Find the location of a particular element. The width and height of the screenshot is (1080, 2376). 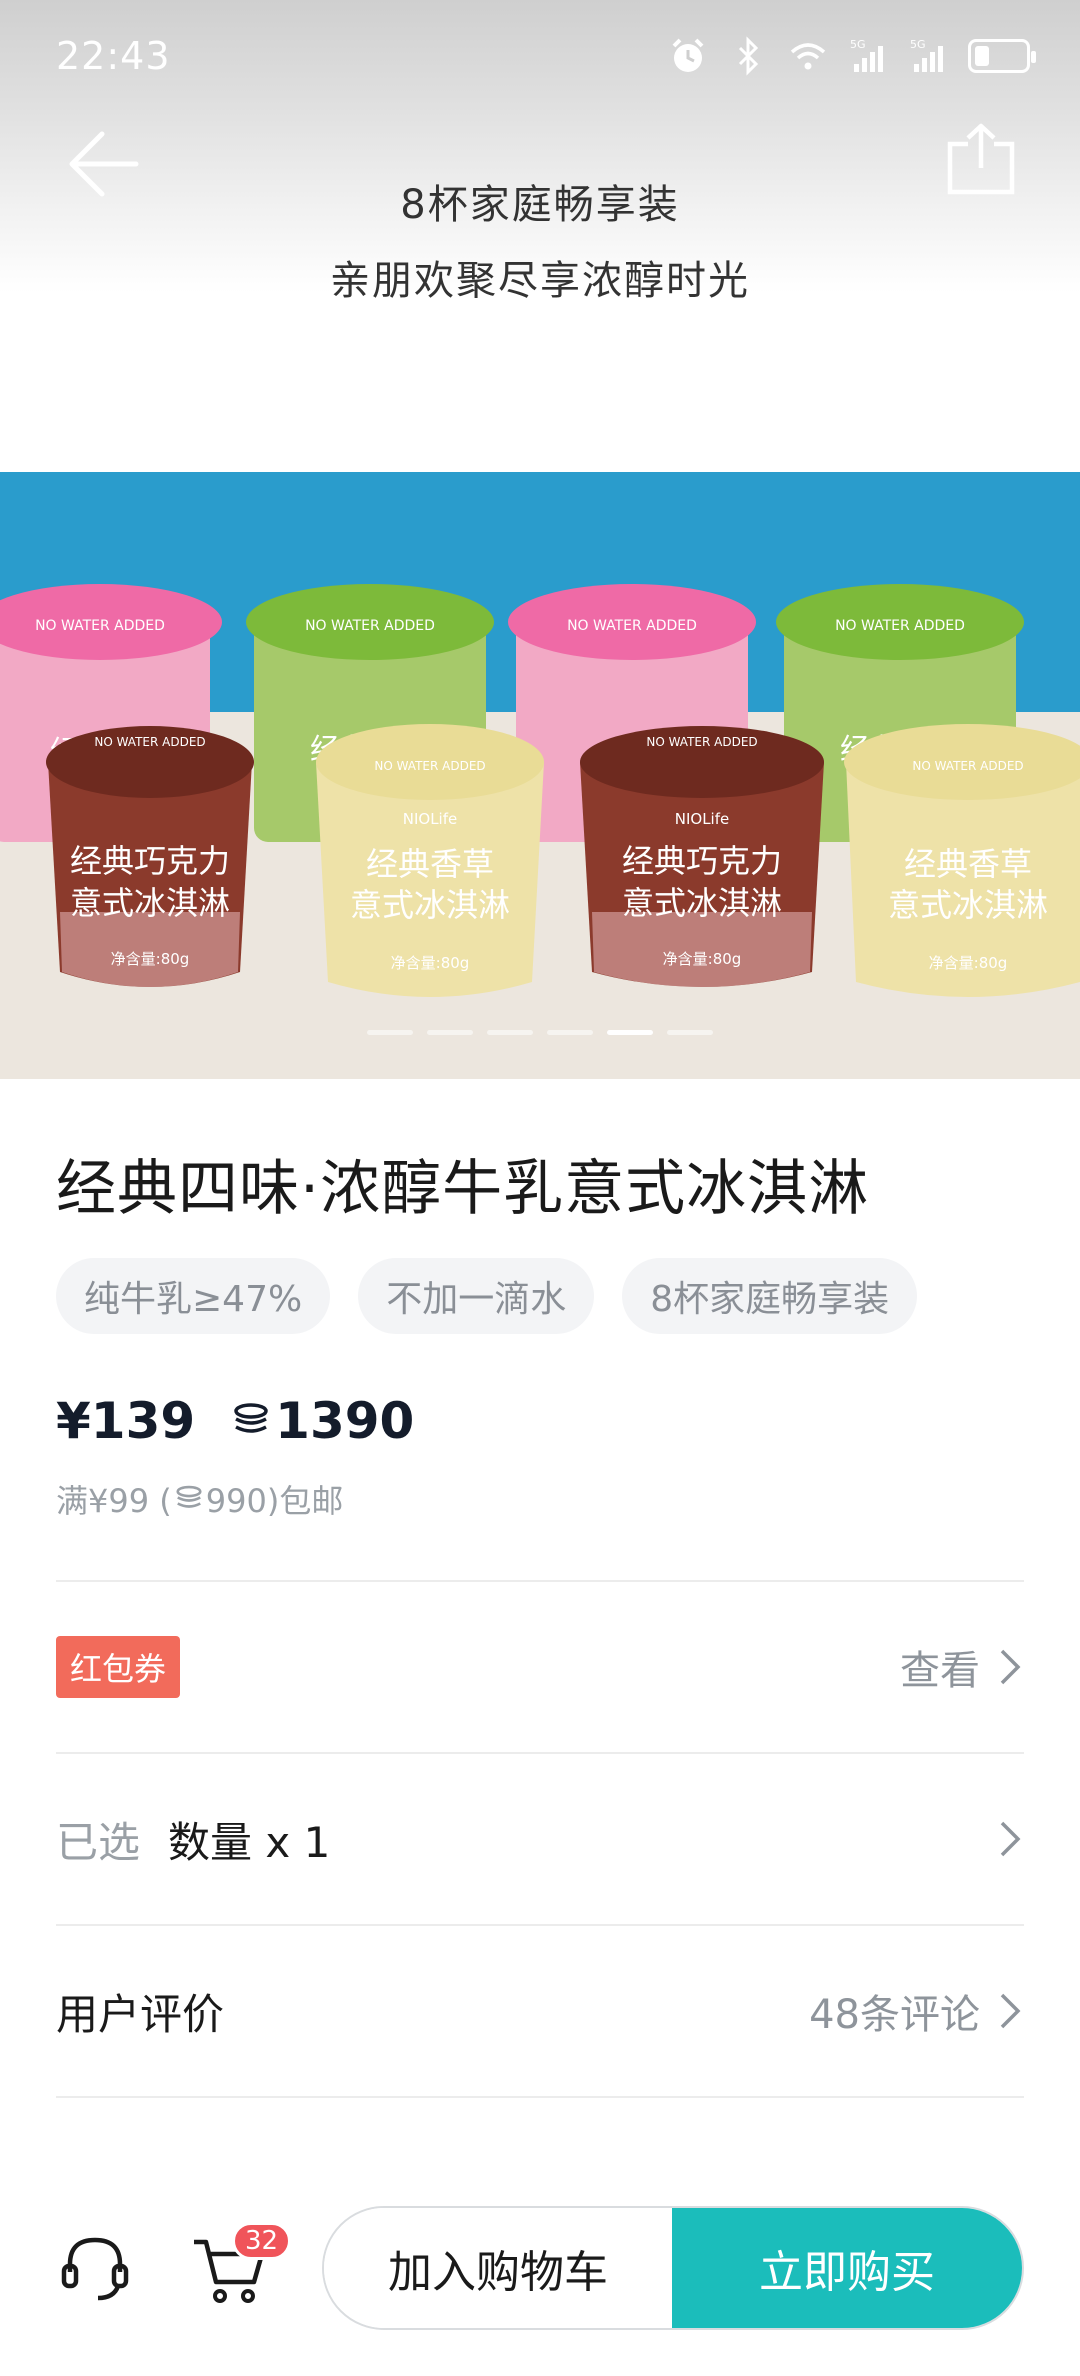

promo-headline: 8杯家庭畅享装 is located at coordinates (540, 205).